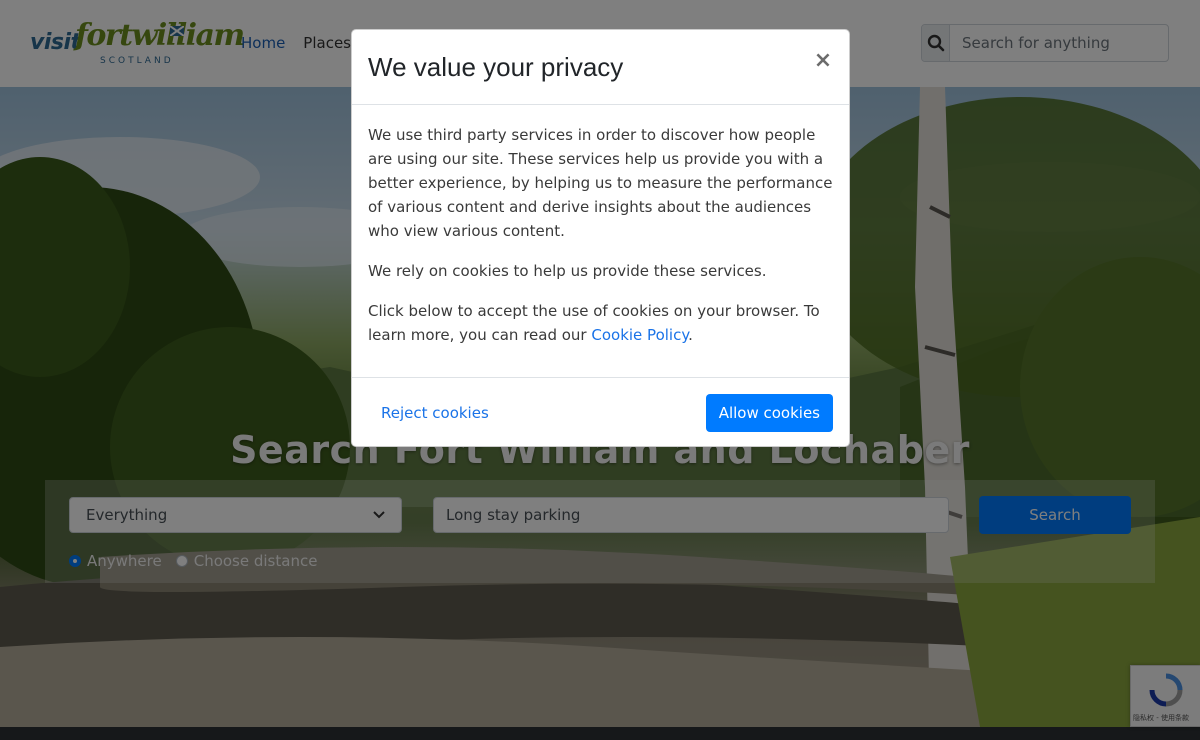 Image resolution: width=1200 pixels, height=740 pixels. I want to click on privacy-paragraph-3-end: ., so click(690, 335).